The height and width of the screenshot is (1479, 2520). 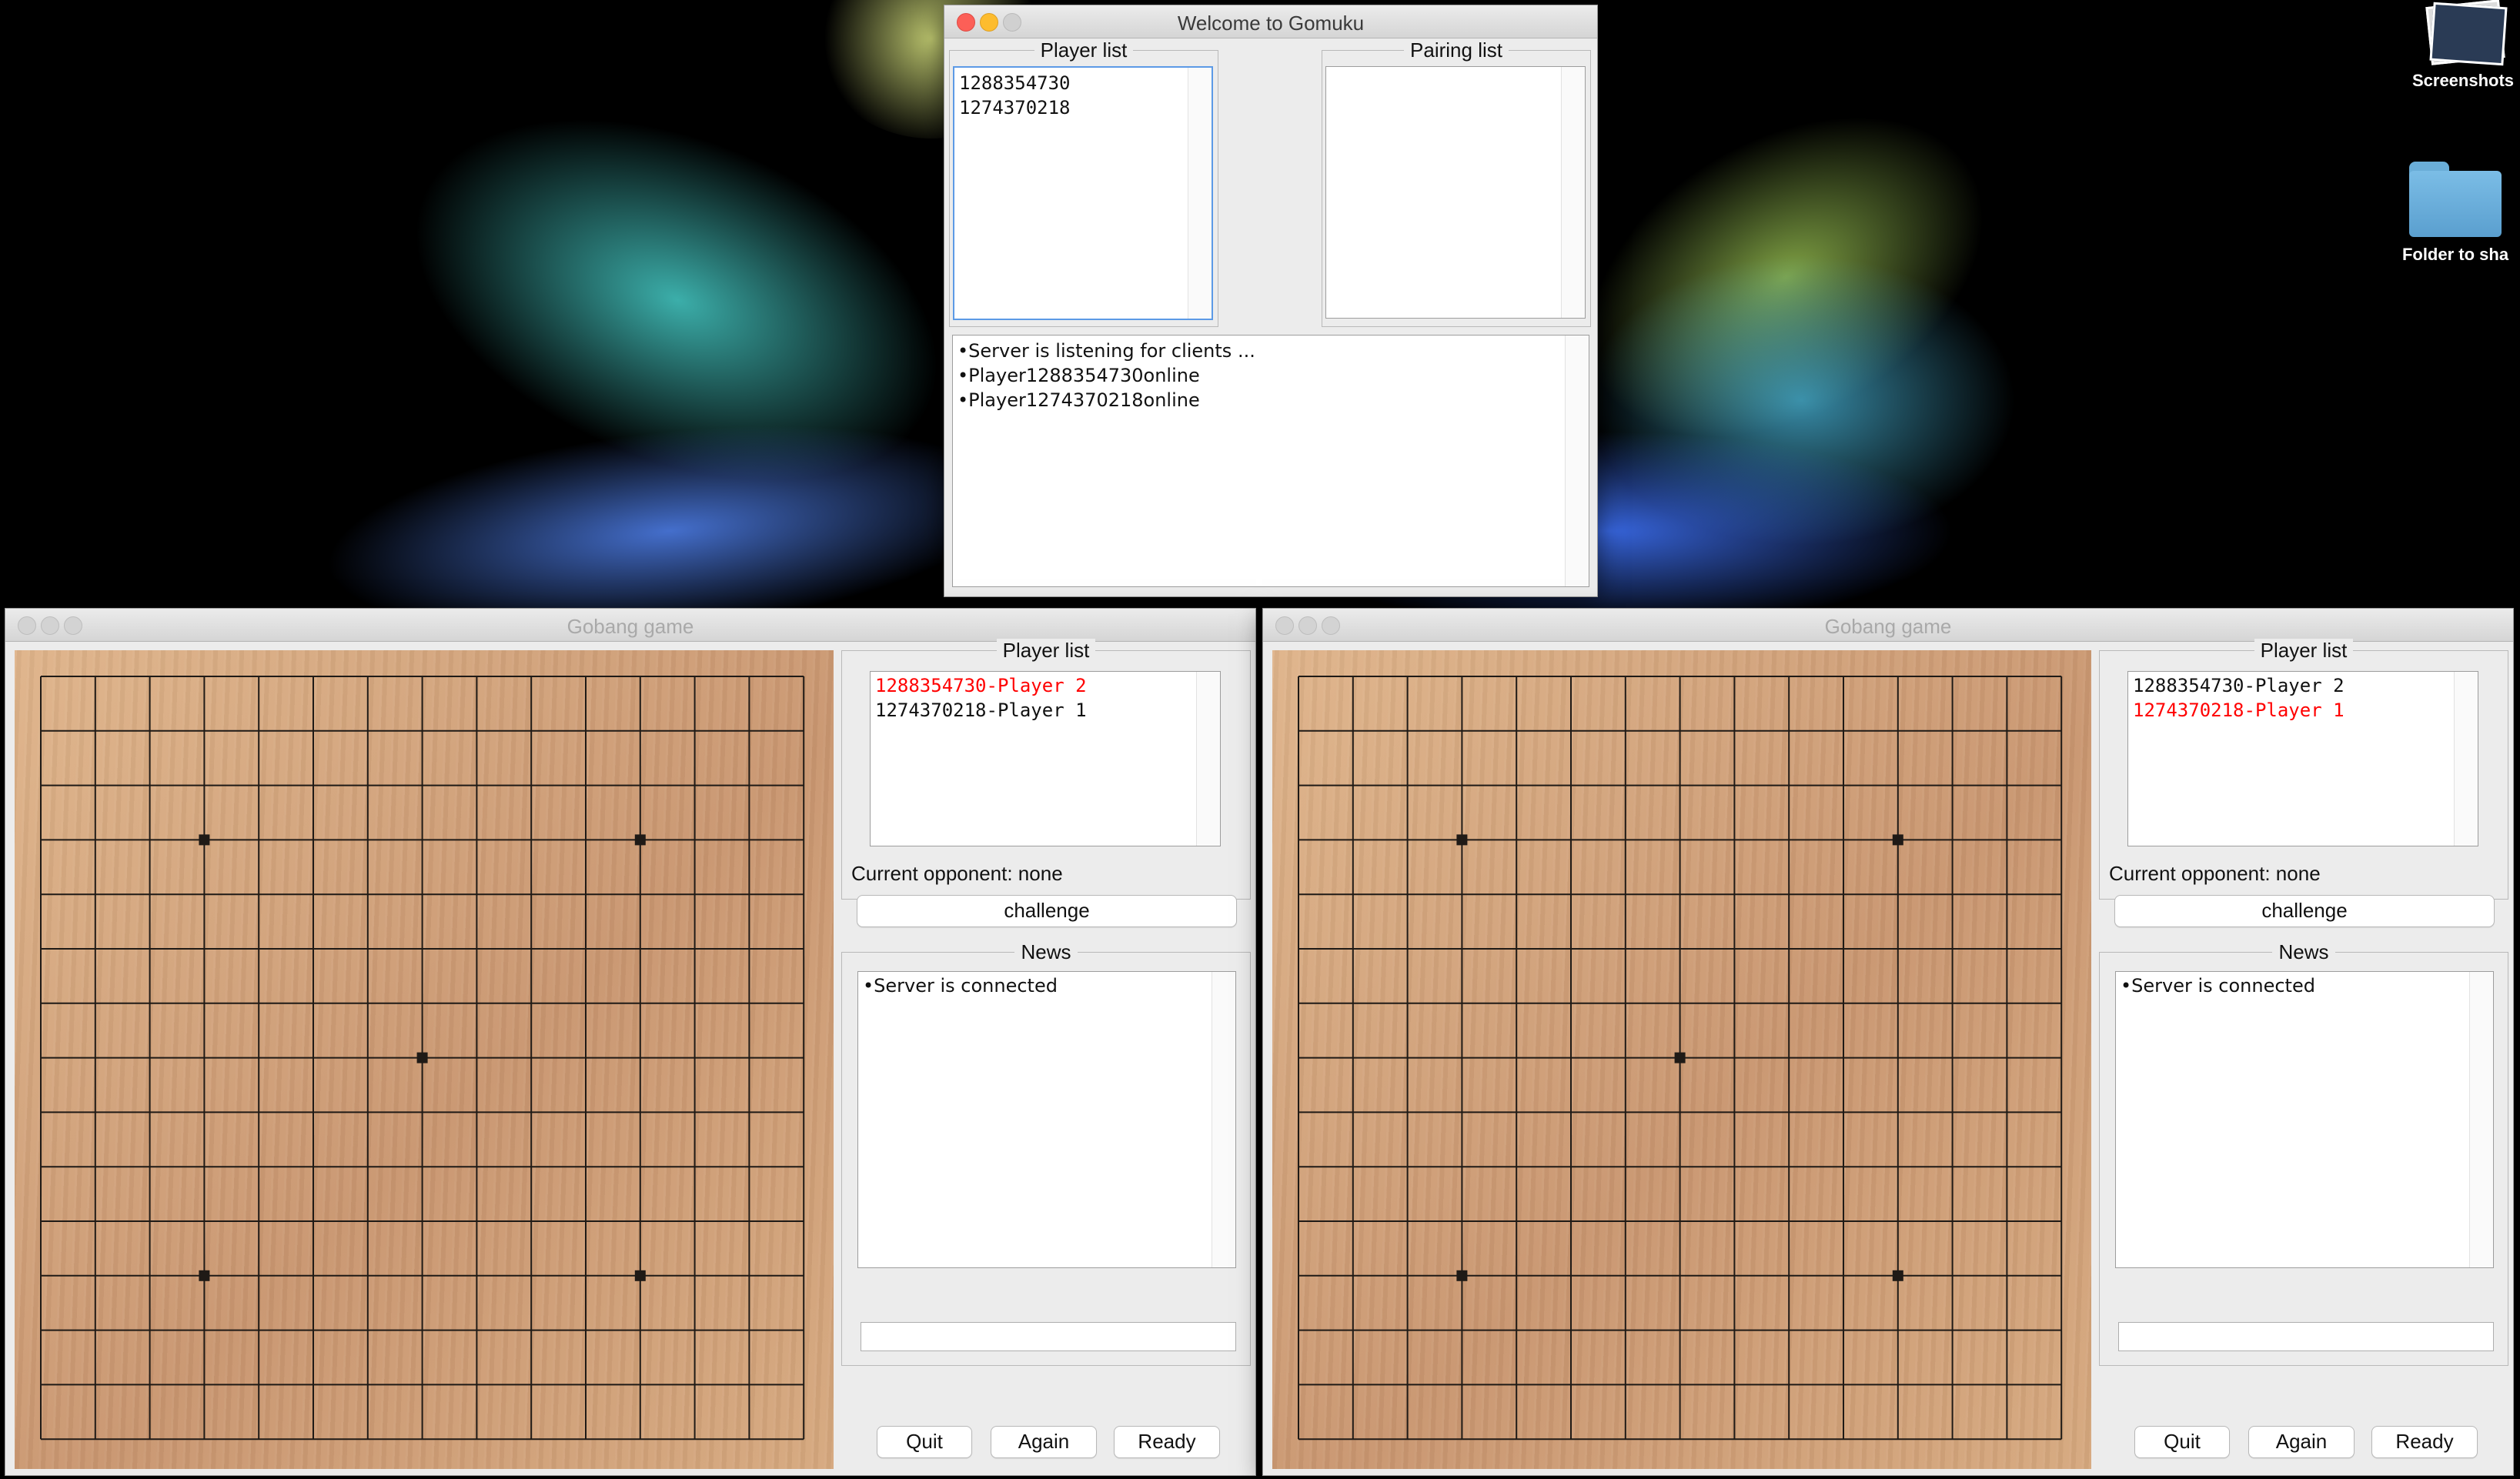 What do you see at coordinates (2464, 33) in the screenshot?
I see `screenshots-stack-icon` at bounding box center [2464, 33].